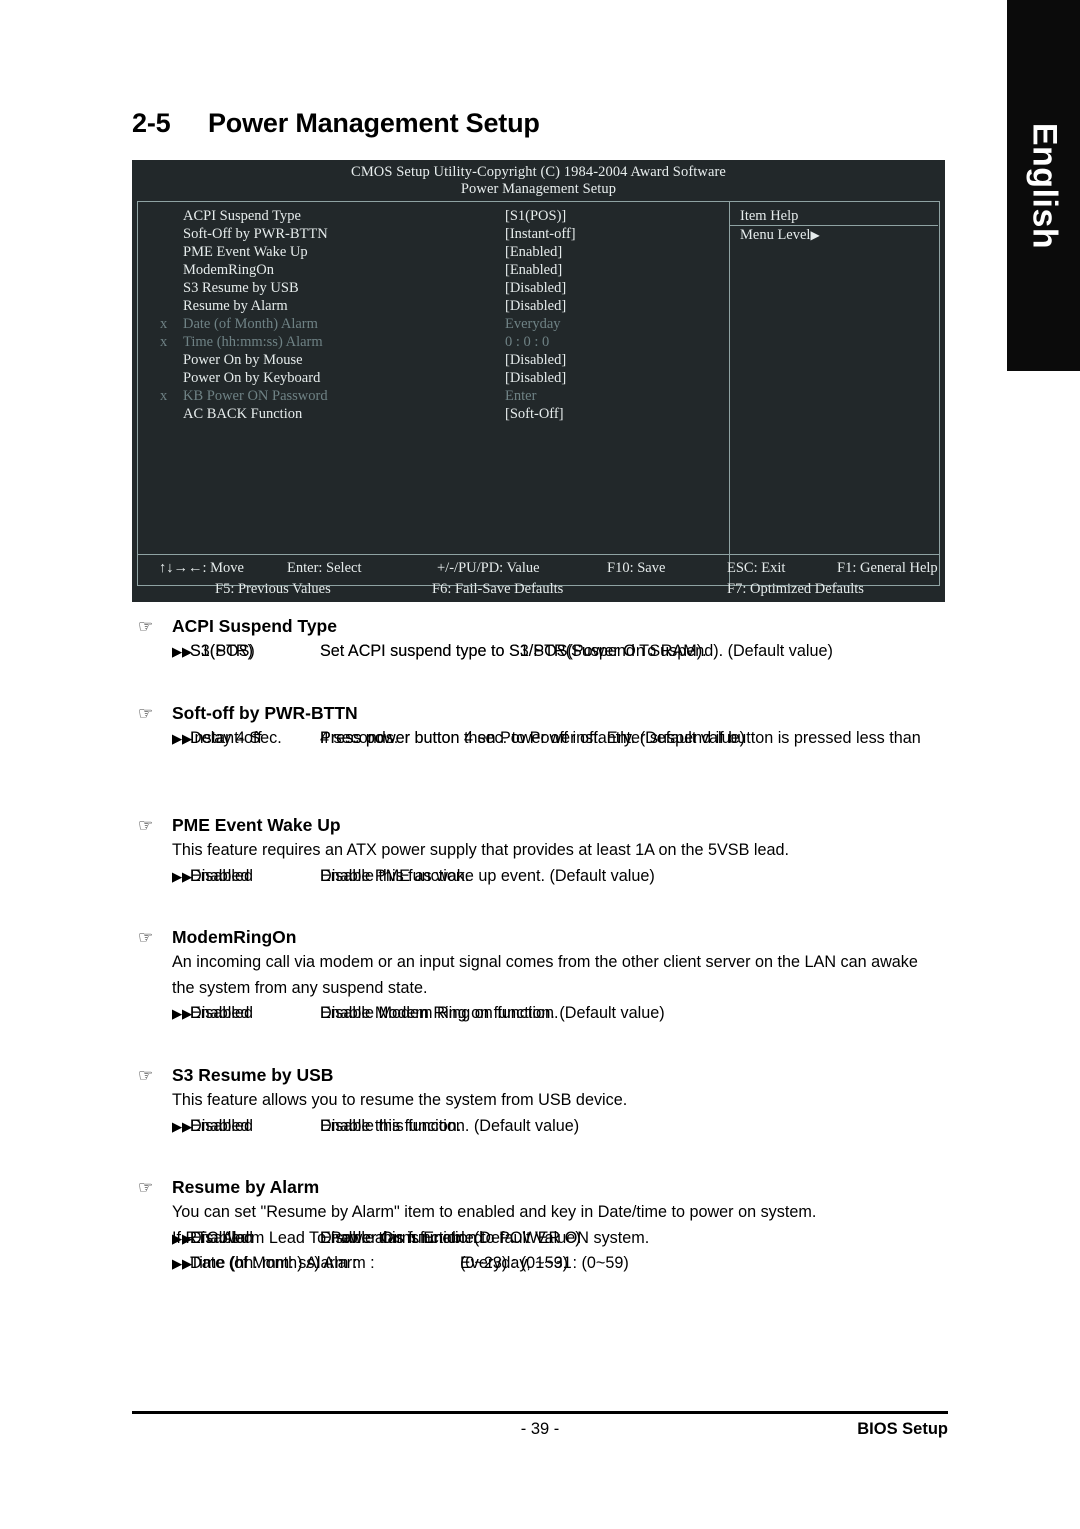  I want to click on bios-option-row: x Time (hh:mm:ss) Alarm 0 : 0 : 0, so click(433, 342).